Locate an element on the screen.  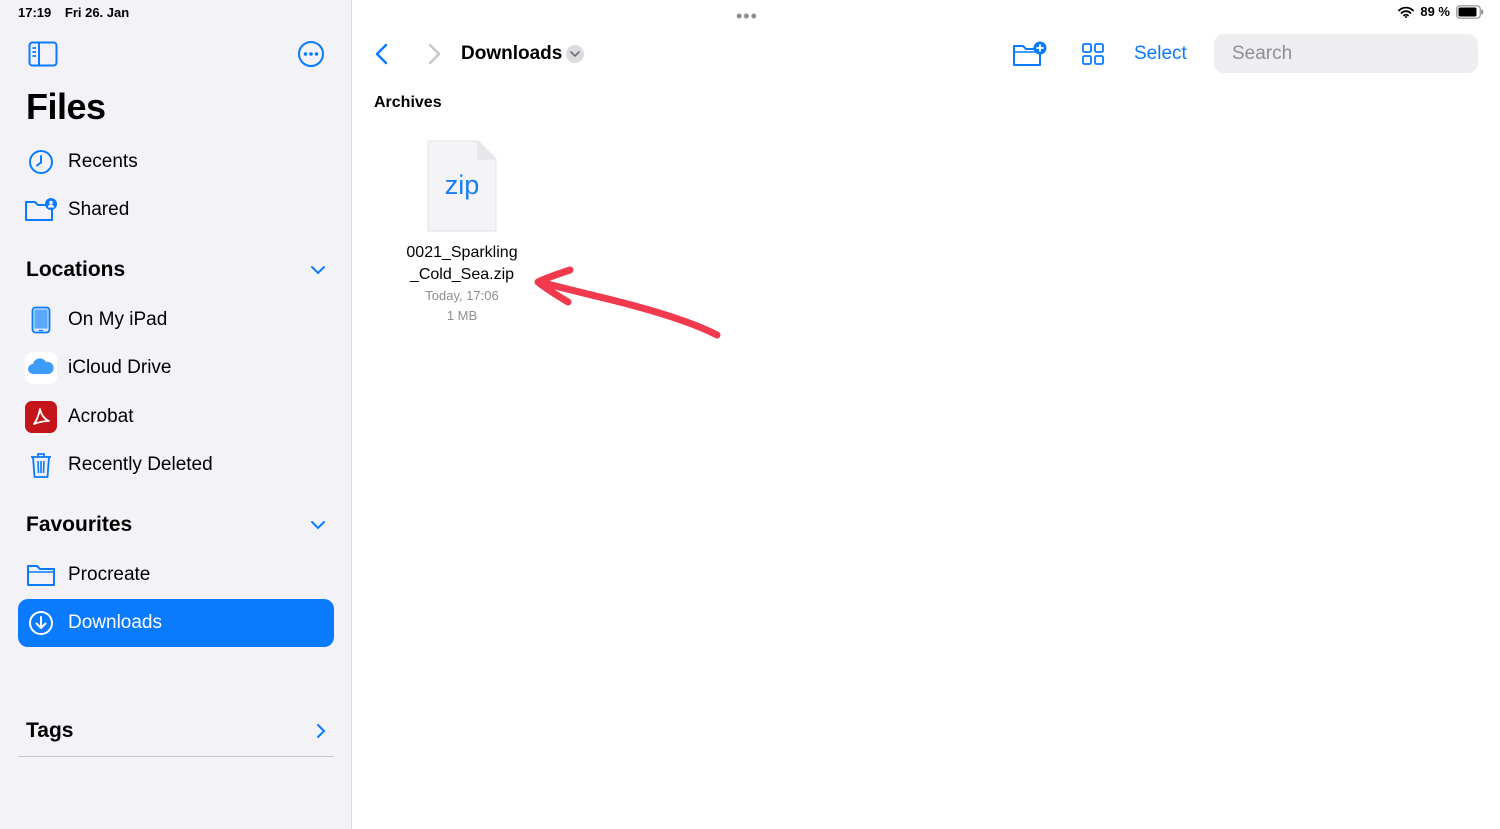
folder-icon is located at coordinates (41, 575).